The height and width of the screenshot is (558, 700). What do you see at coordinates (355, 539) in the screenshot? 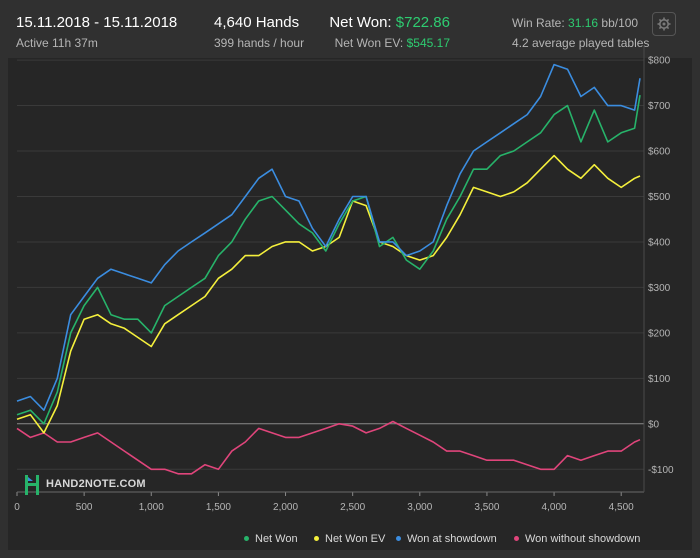
I see `legend-label: Net Won EV` at bounding box center [355, 539].